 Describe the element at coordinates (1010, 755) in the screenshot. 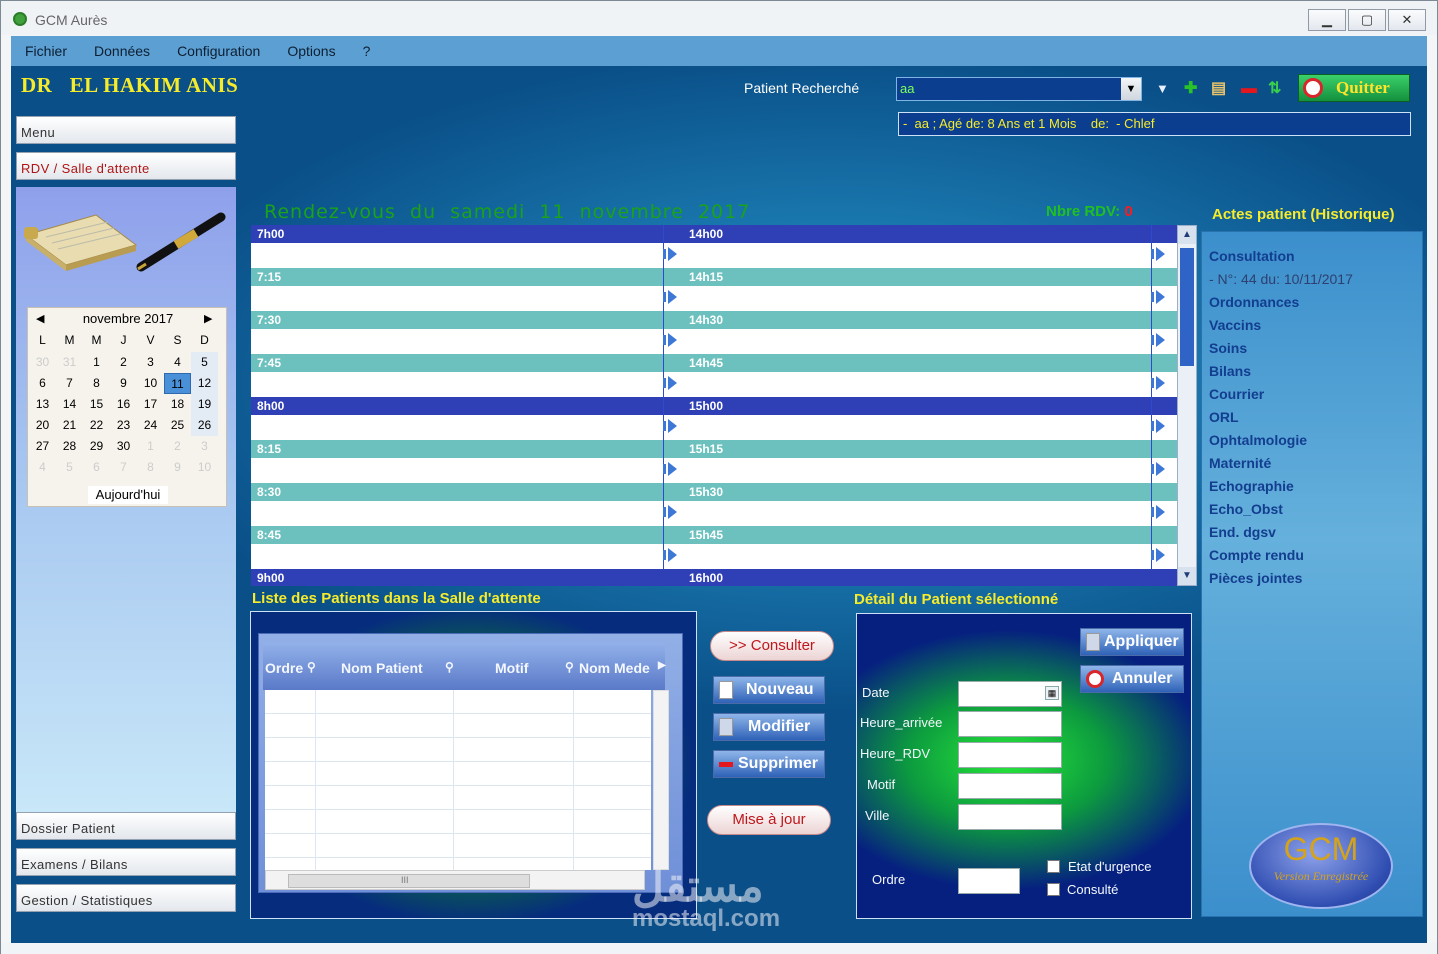

I see `heure-rdv-field` at that location.